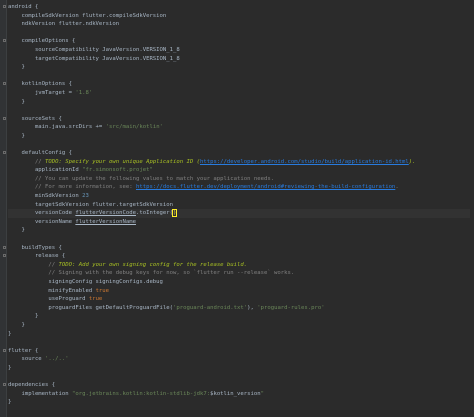  Describe the element at coordinates (241, 170) in the screenshot. I see `code-line: applicationId "fr.simonsoft.projet"` at that location.